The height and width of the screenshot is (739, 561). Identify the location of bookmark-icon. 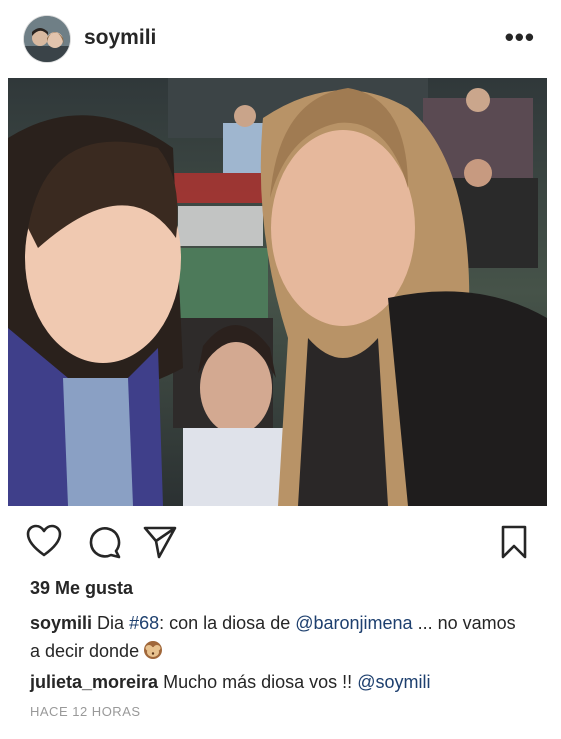
(514, 542).